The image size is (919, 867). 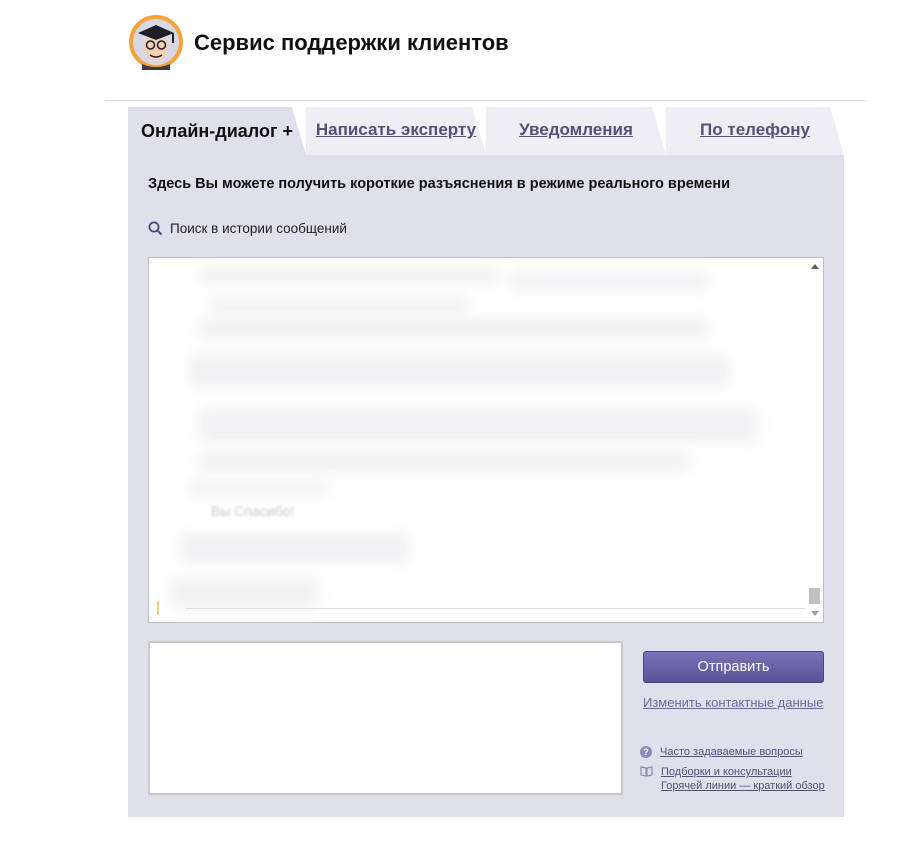 What do you see at coordinates (726, 772) in the screenshot?
I see `collections-link-line1: Подборки и консультации` at bounding box center [726, 772].